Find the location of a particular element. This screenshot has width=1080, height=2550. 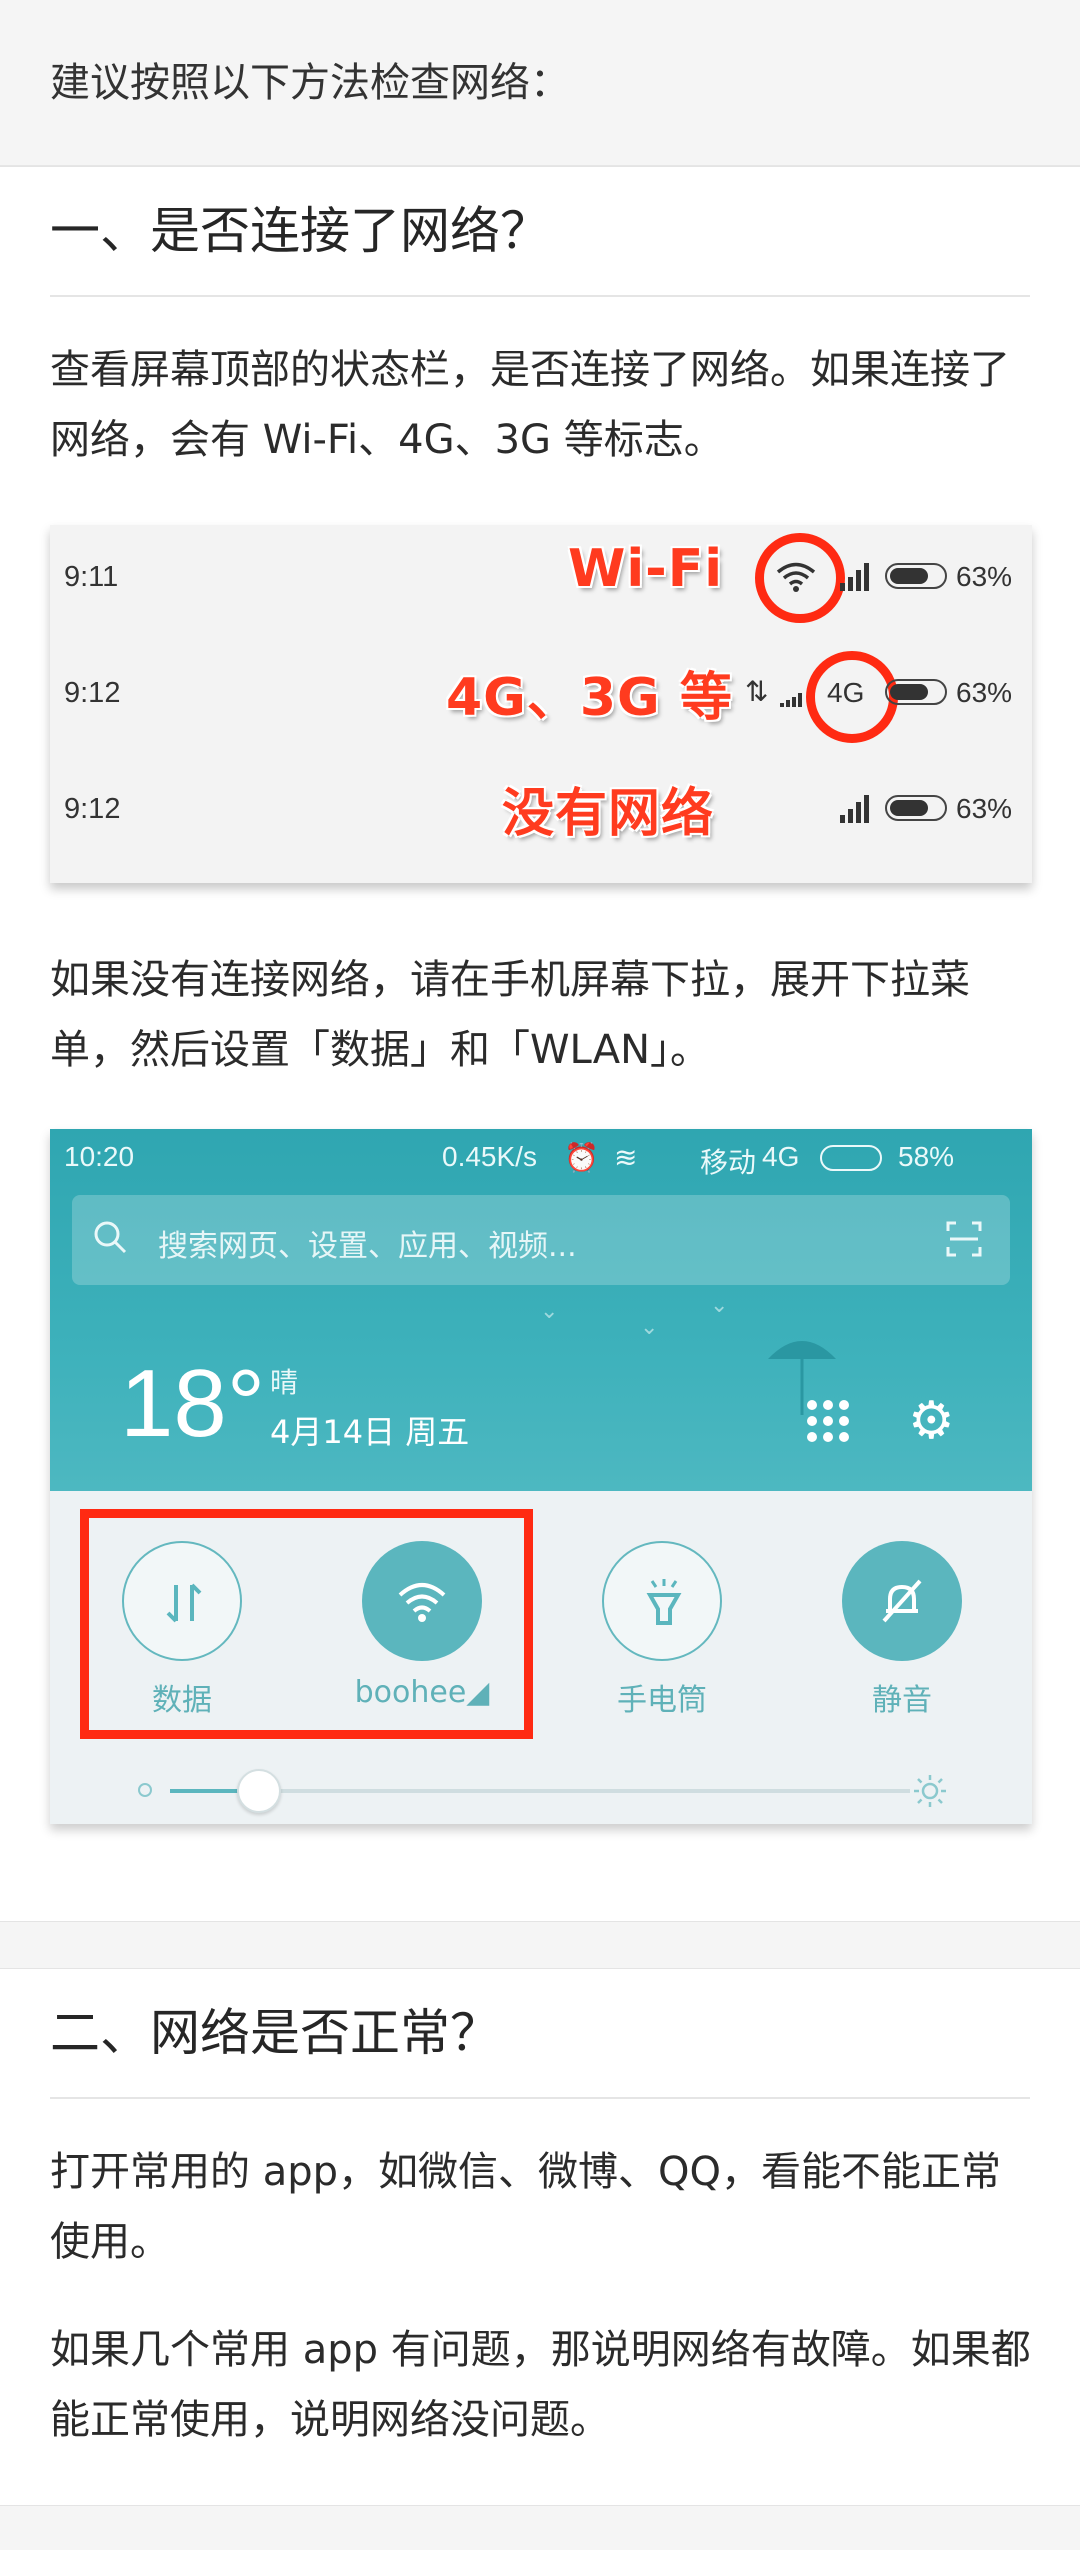

temperature: 18° is located at coordinates (193, 1403).